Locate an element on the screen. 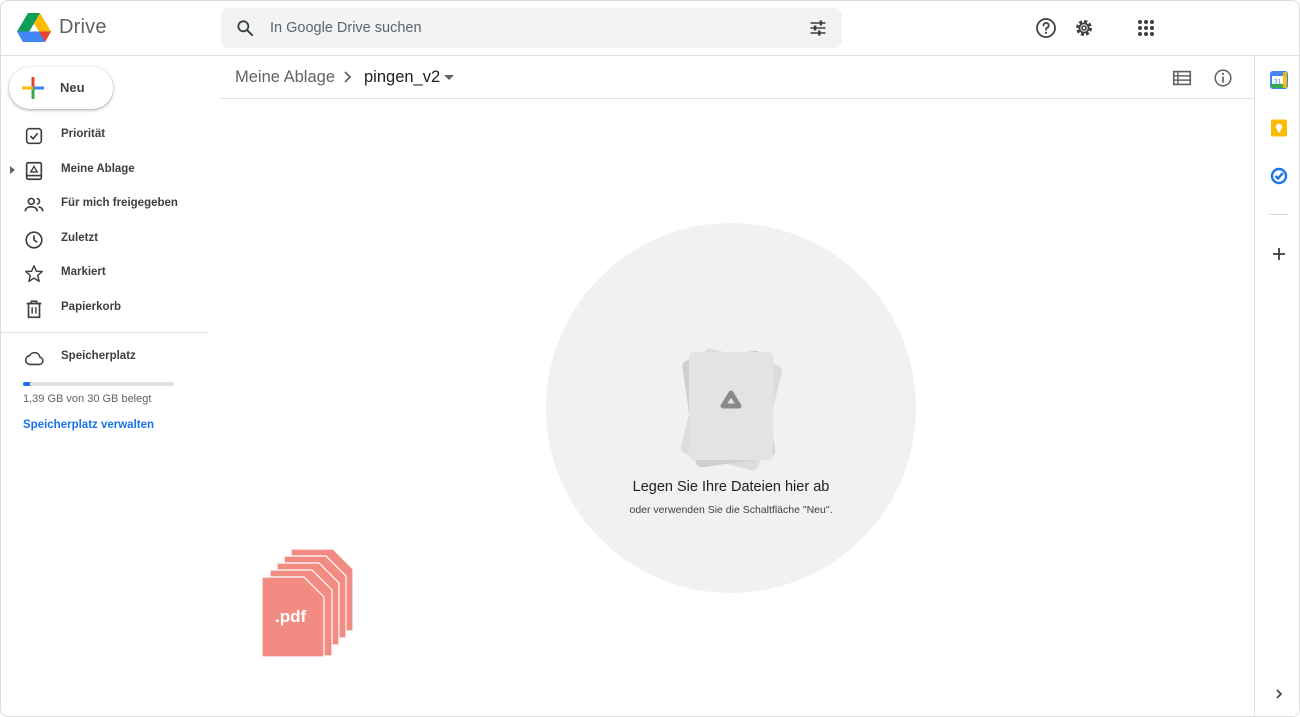  drop-files-illustration-icon is located at coordinates (731, 409).